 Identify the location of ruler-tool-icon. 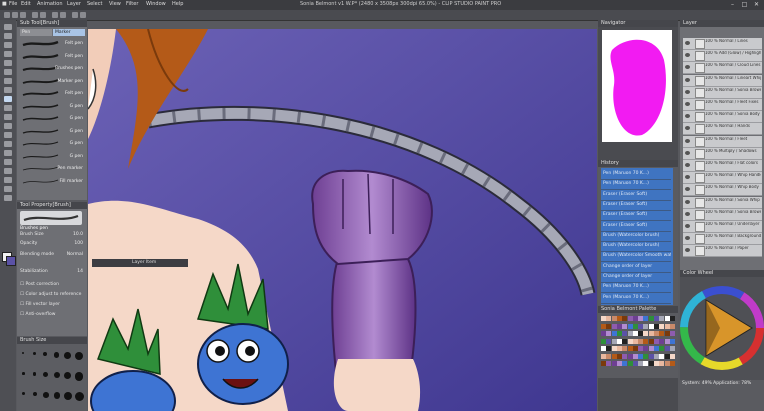
(8, 171).